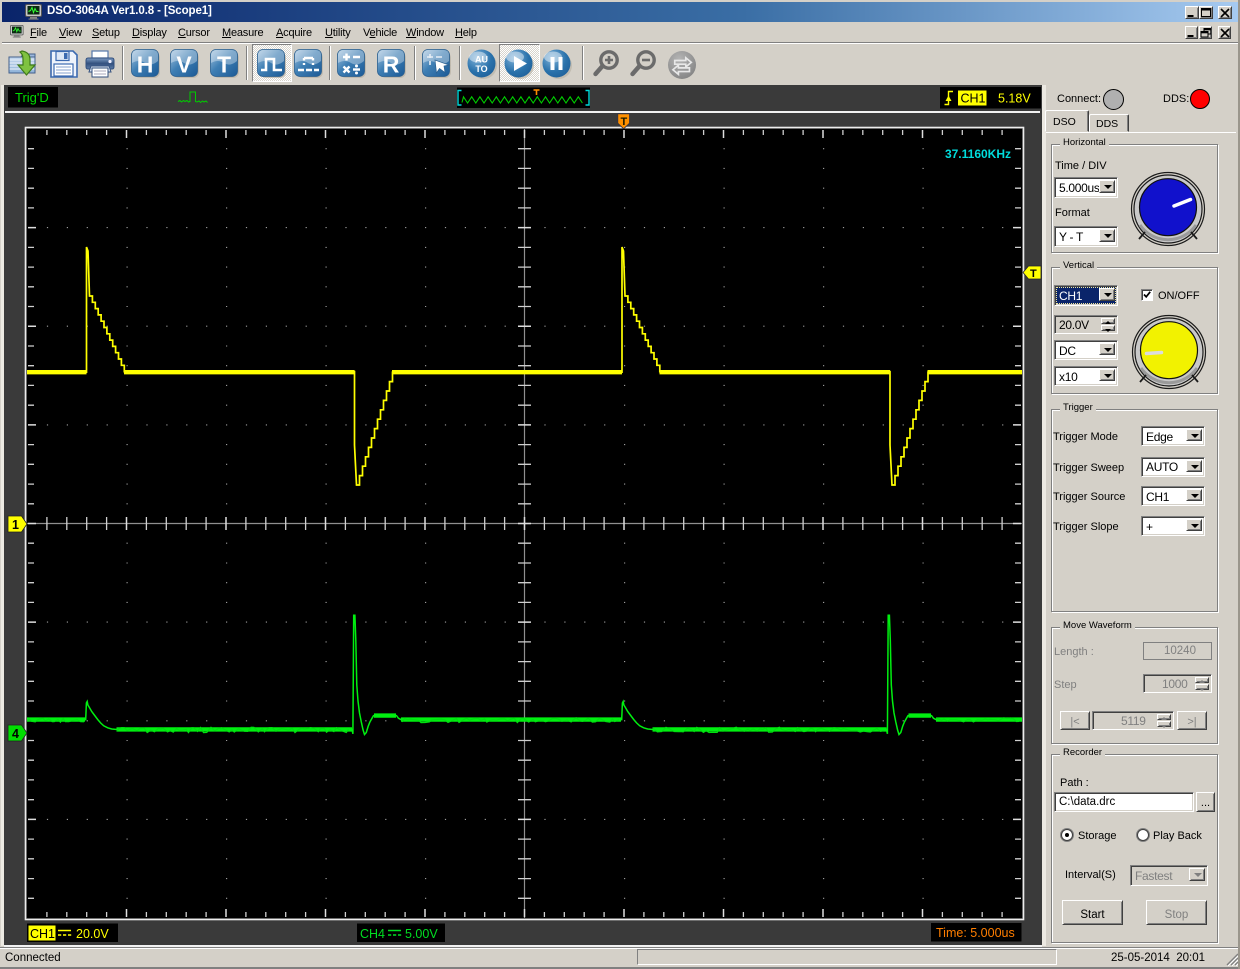  Describe the element at coordinates (15, 525) in the screenshot. I see `svg-text: 1` at that location.